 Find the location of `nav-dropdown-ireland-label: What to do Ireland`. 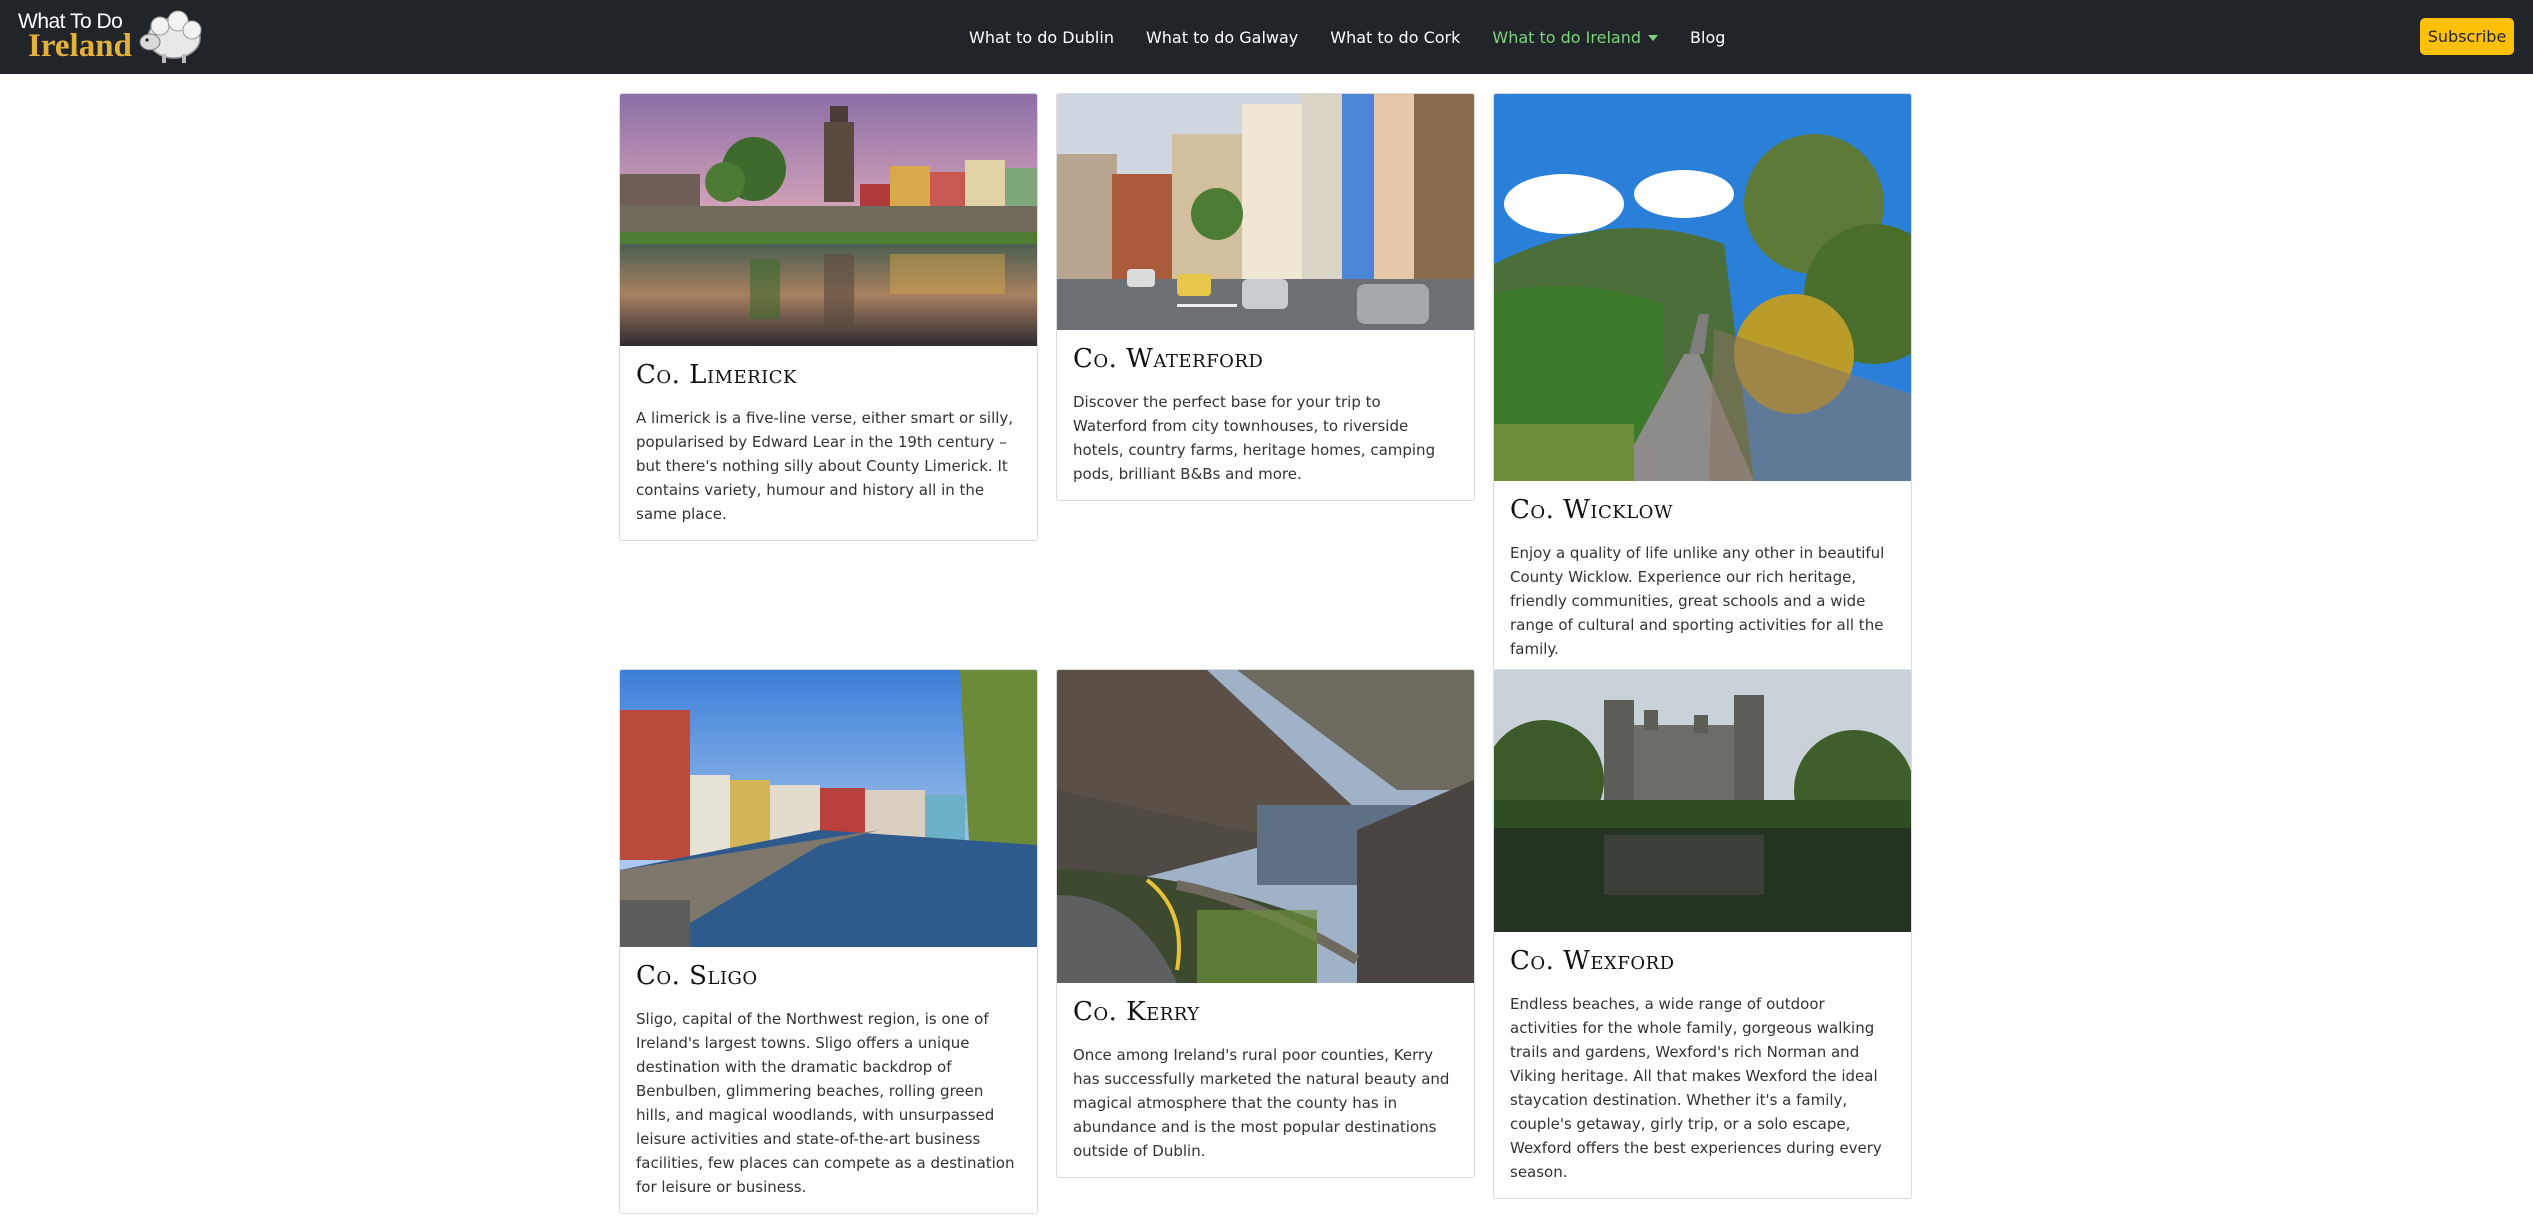

nav-dropdown-ireland-label: What to do Ireland is located at coordinates (1567, 37).